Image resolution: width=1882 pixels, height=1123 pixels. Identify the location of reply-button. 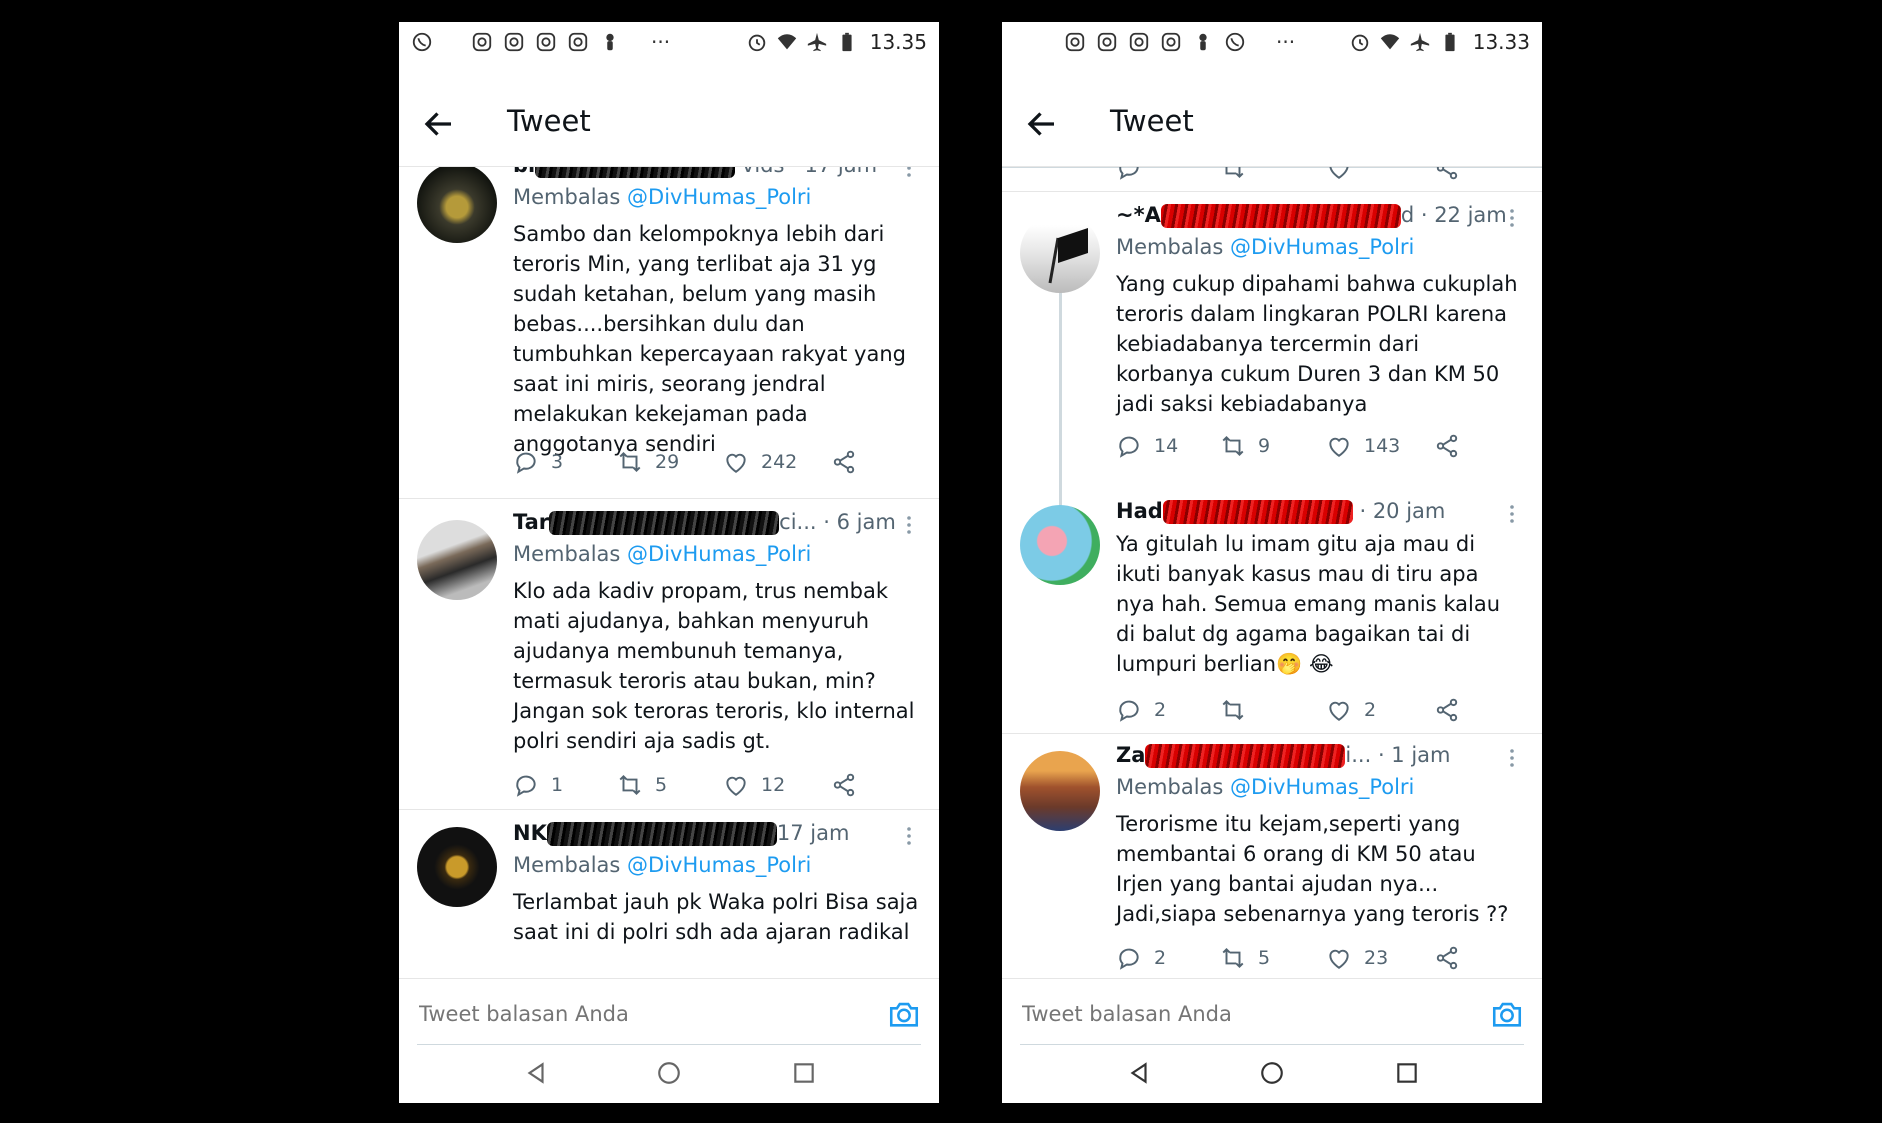
(1129, 175).